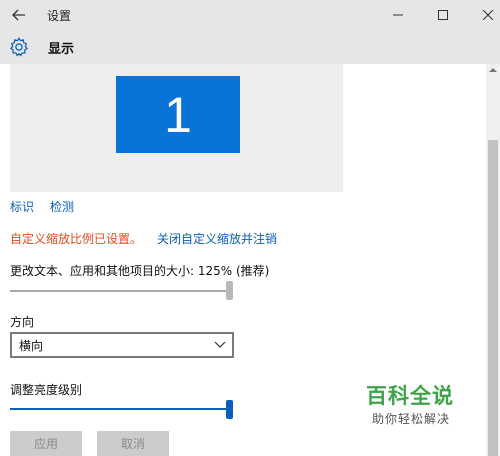  I want to click on close-button, so click(482, 15).